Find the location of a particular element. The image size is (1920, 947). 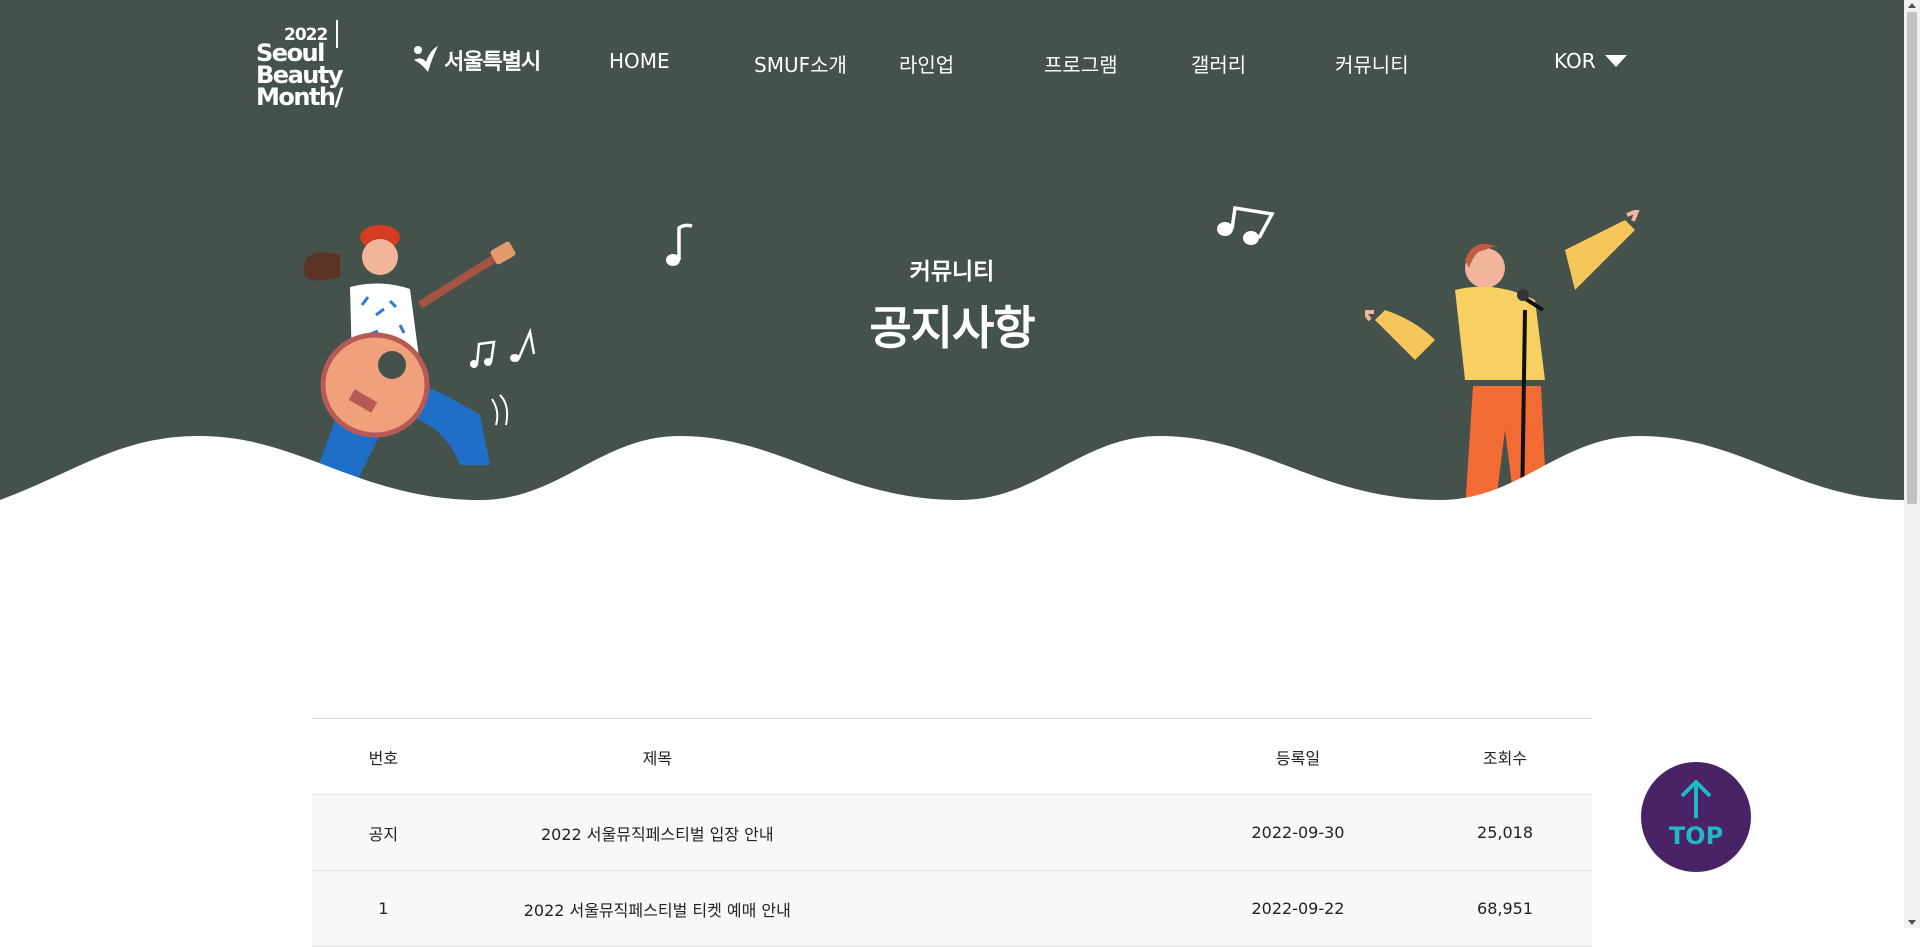

seoul-city-label: 서울특별시 is located at coordinates (492, 62).